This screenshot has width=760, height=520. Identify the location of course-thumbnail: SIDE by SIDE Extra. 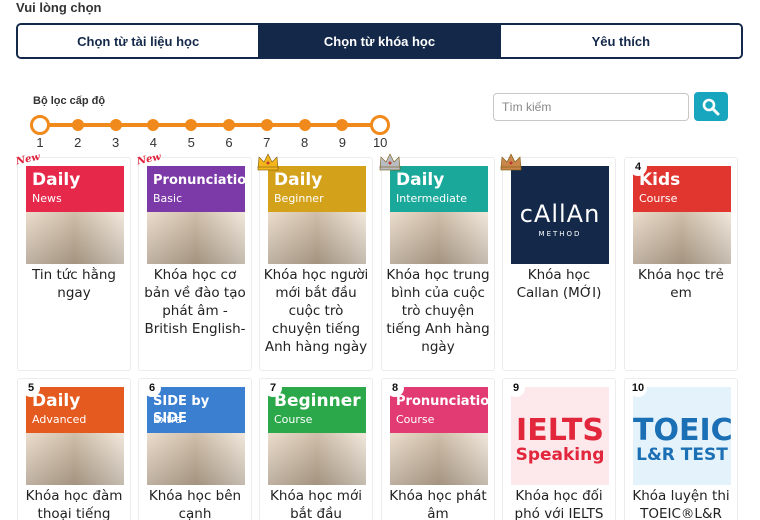
(196, 436).